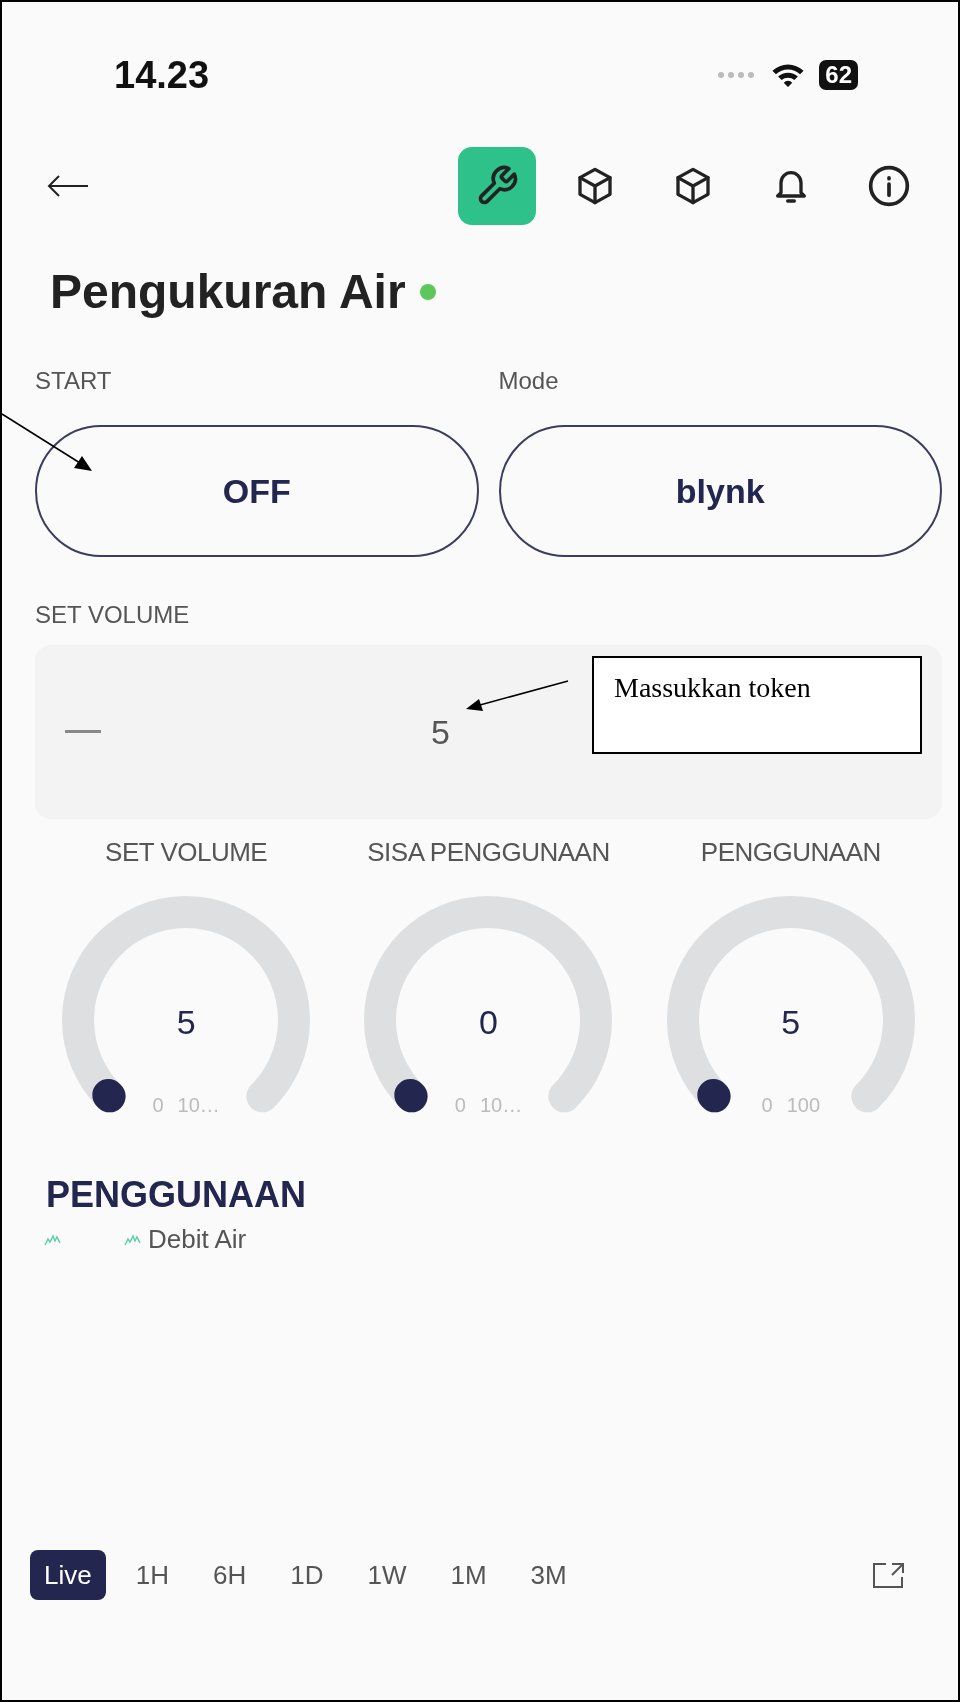 This screenshot has width=960, height=1702. Describe the element at coordinates (788, 75) in the screenshot. I see `wifi-icon` at that location.